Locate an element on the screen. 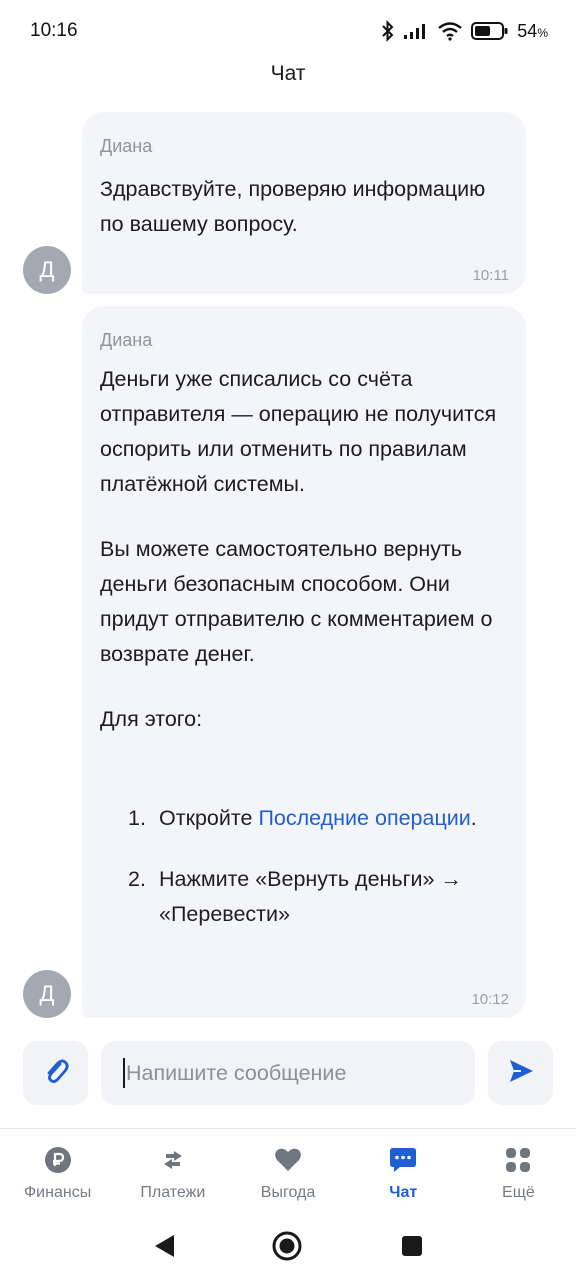 The image size is (576, 1280). system-navigation-bar is located at coordinates (288, 1246).